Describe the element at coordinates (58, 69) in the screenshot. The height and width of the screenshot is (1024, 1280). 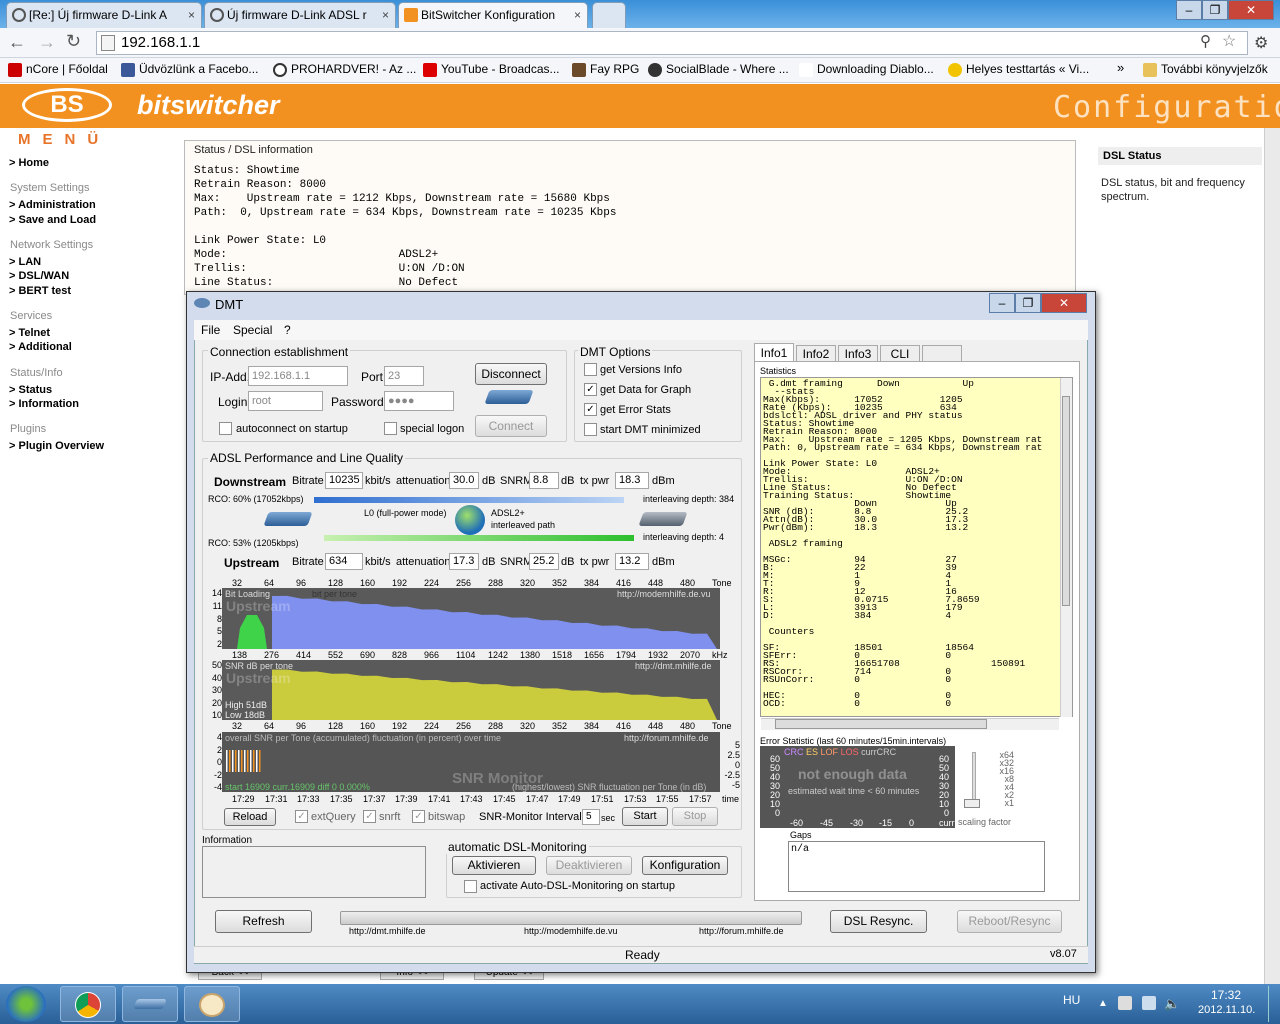
I see `bookmark-ncore: nCore | Főoldal` at that location.